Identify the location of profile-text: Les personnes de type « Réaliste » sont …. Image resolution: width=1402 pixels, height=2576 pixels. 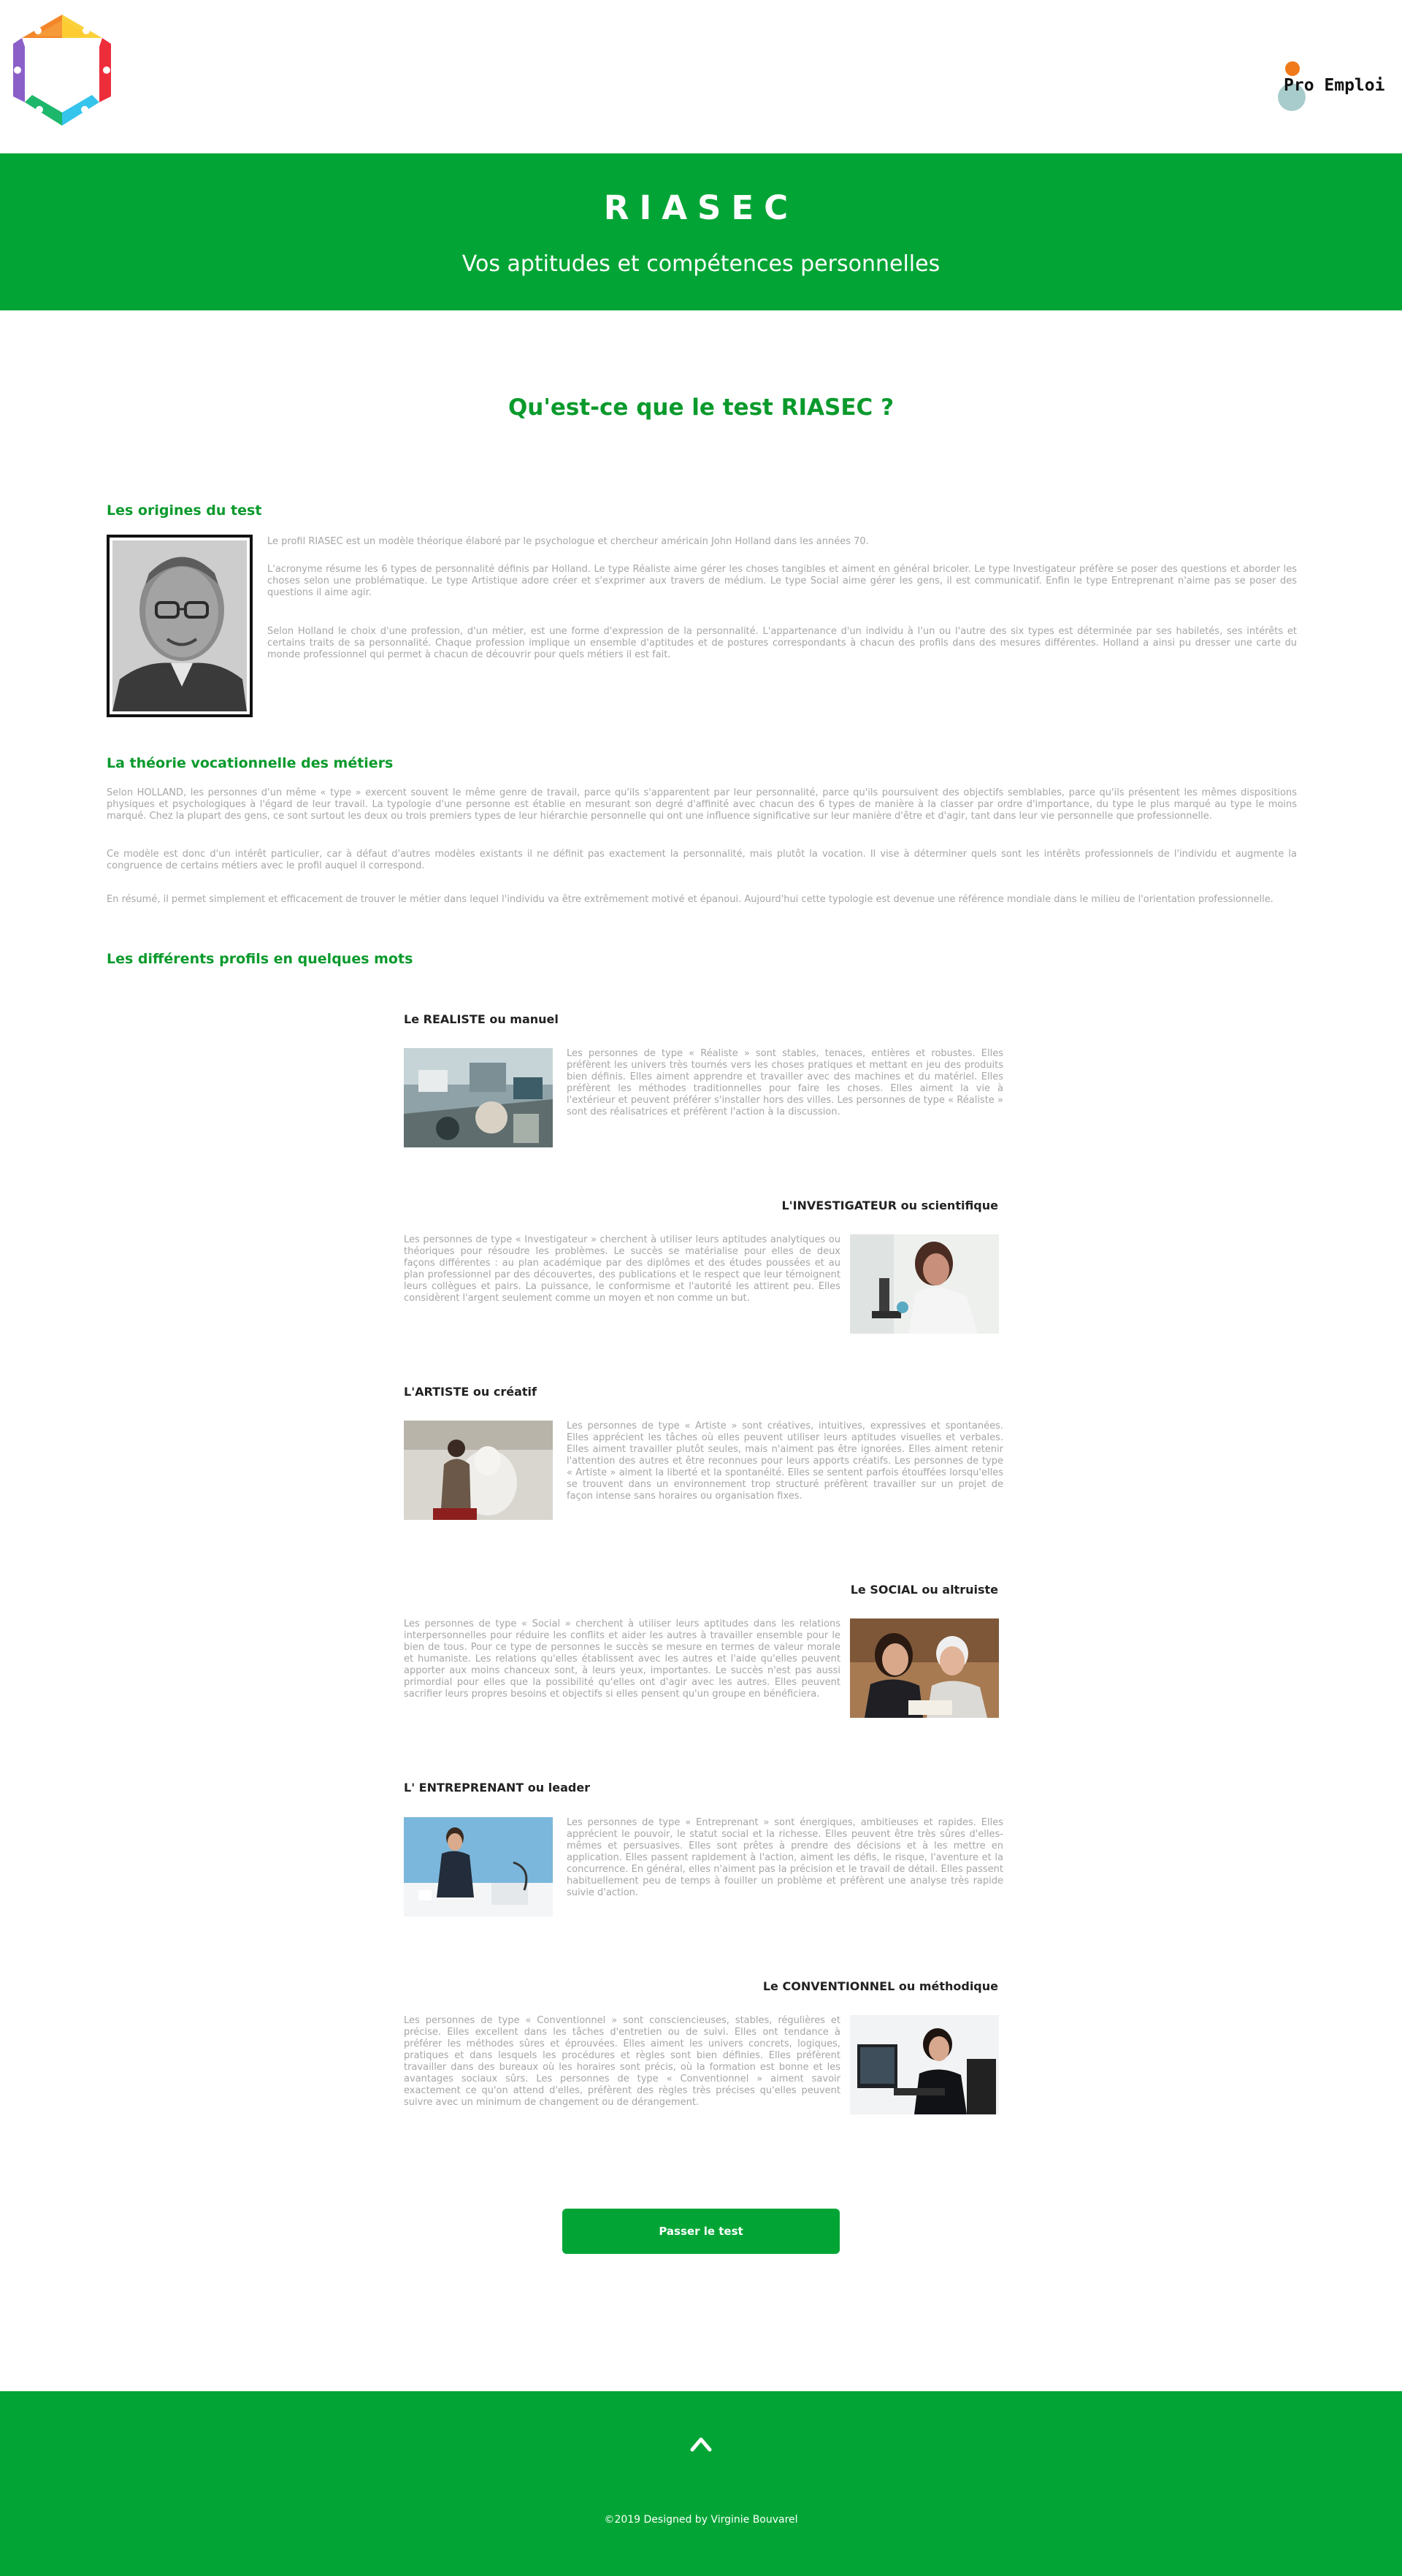
(785, 1082).